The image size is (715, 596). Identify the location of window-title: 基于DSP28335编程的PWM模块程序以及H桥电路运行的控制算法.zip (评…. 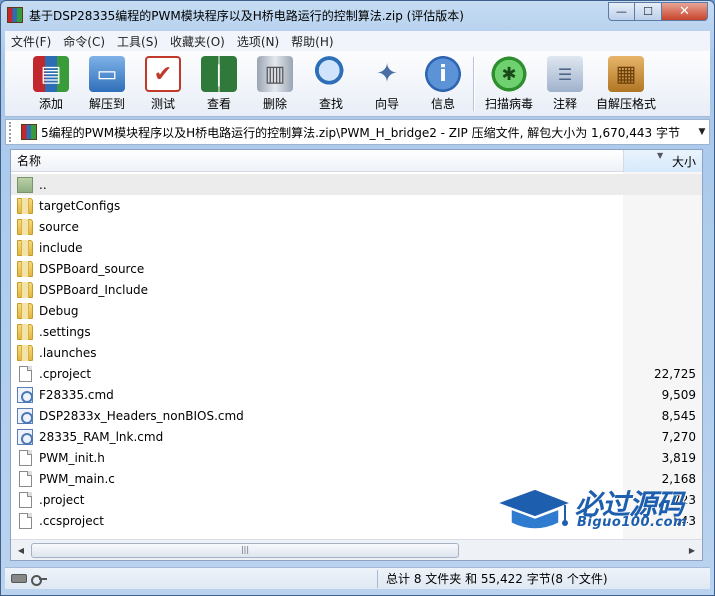
(246, 15).